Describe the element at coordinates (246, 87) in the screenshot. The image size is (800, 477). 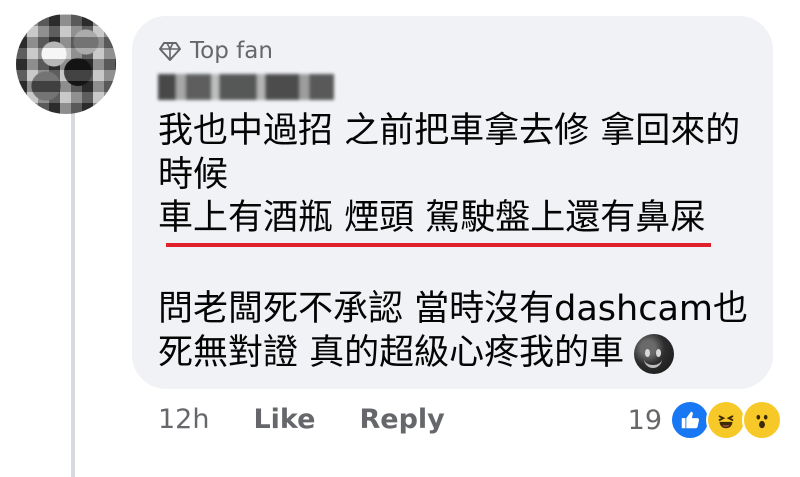
I see `author-name-blurred` at that location.